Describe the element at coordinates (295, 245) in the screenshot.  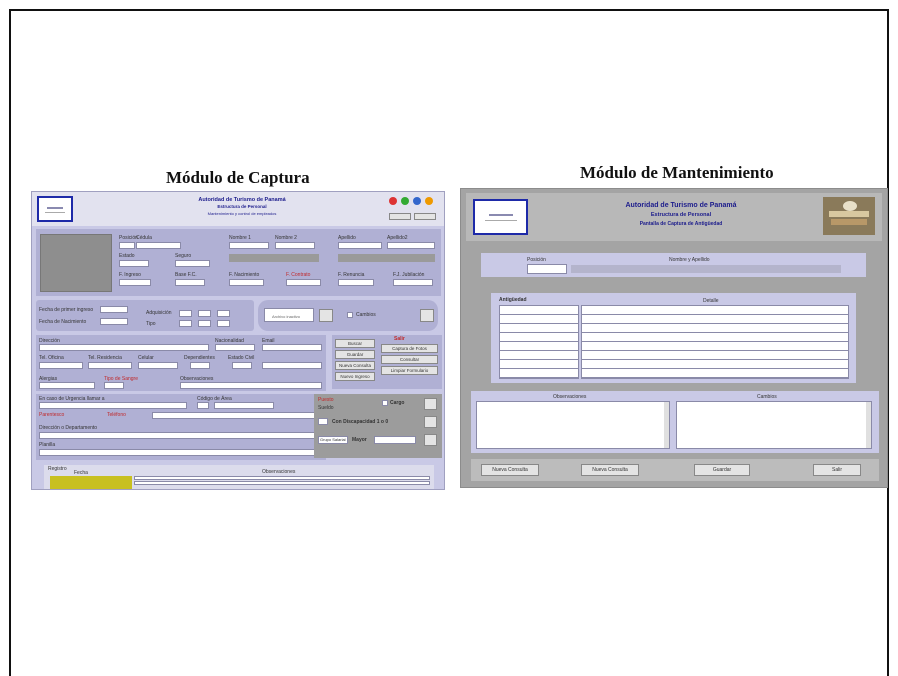
I see `nombre2-field` at that location.